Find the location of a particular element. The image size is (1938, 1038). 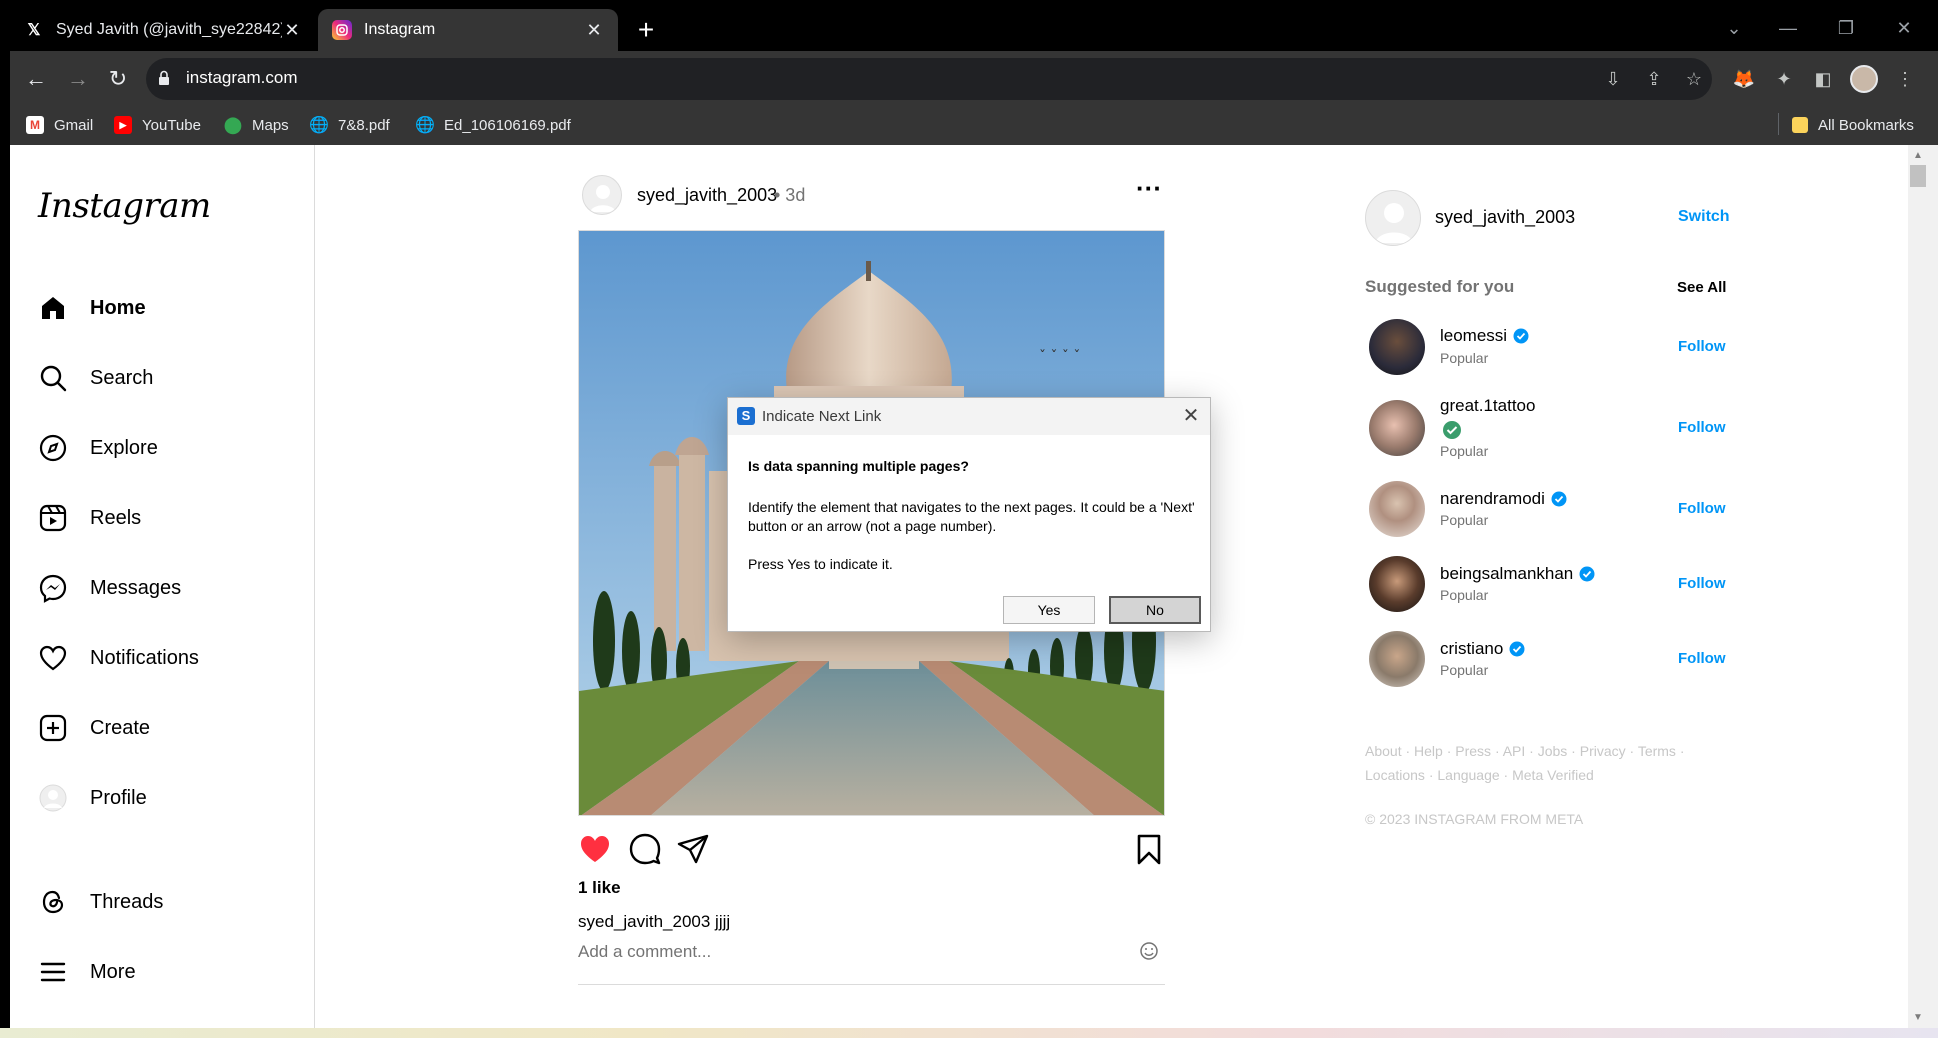

svg-text: ˇ ˇ ˇ ˇ is located at coordinates (1059, 357).